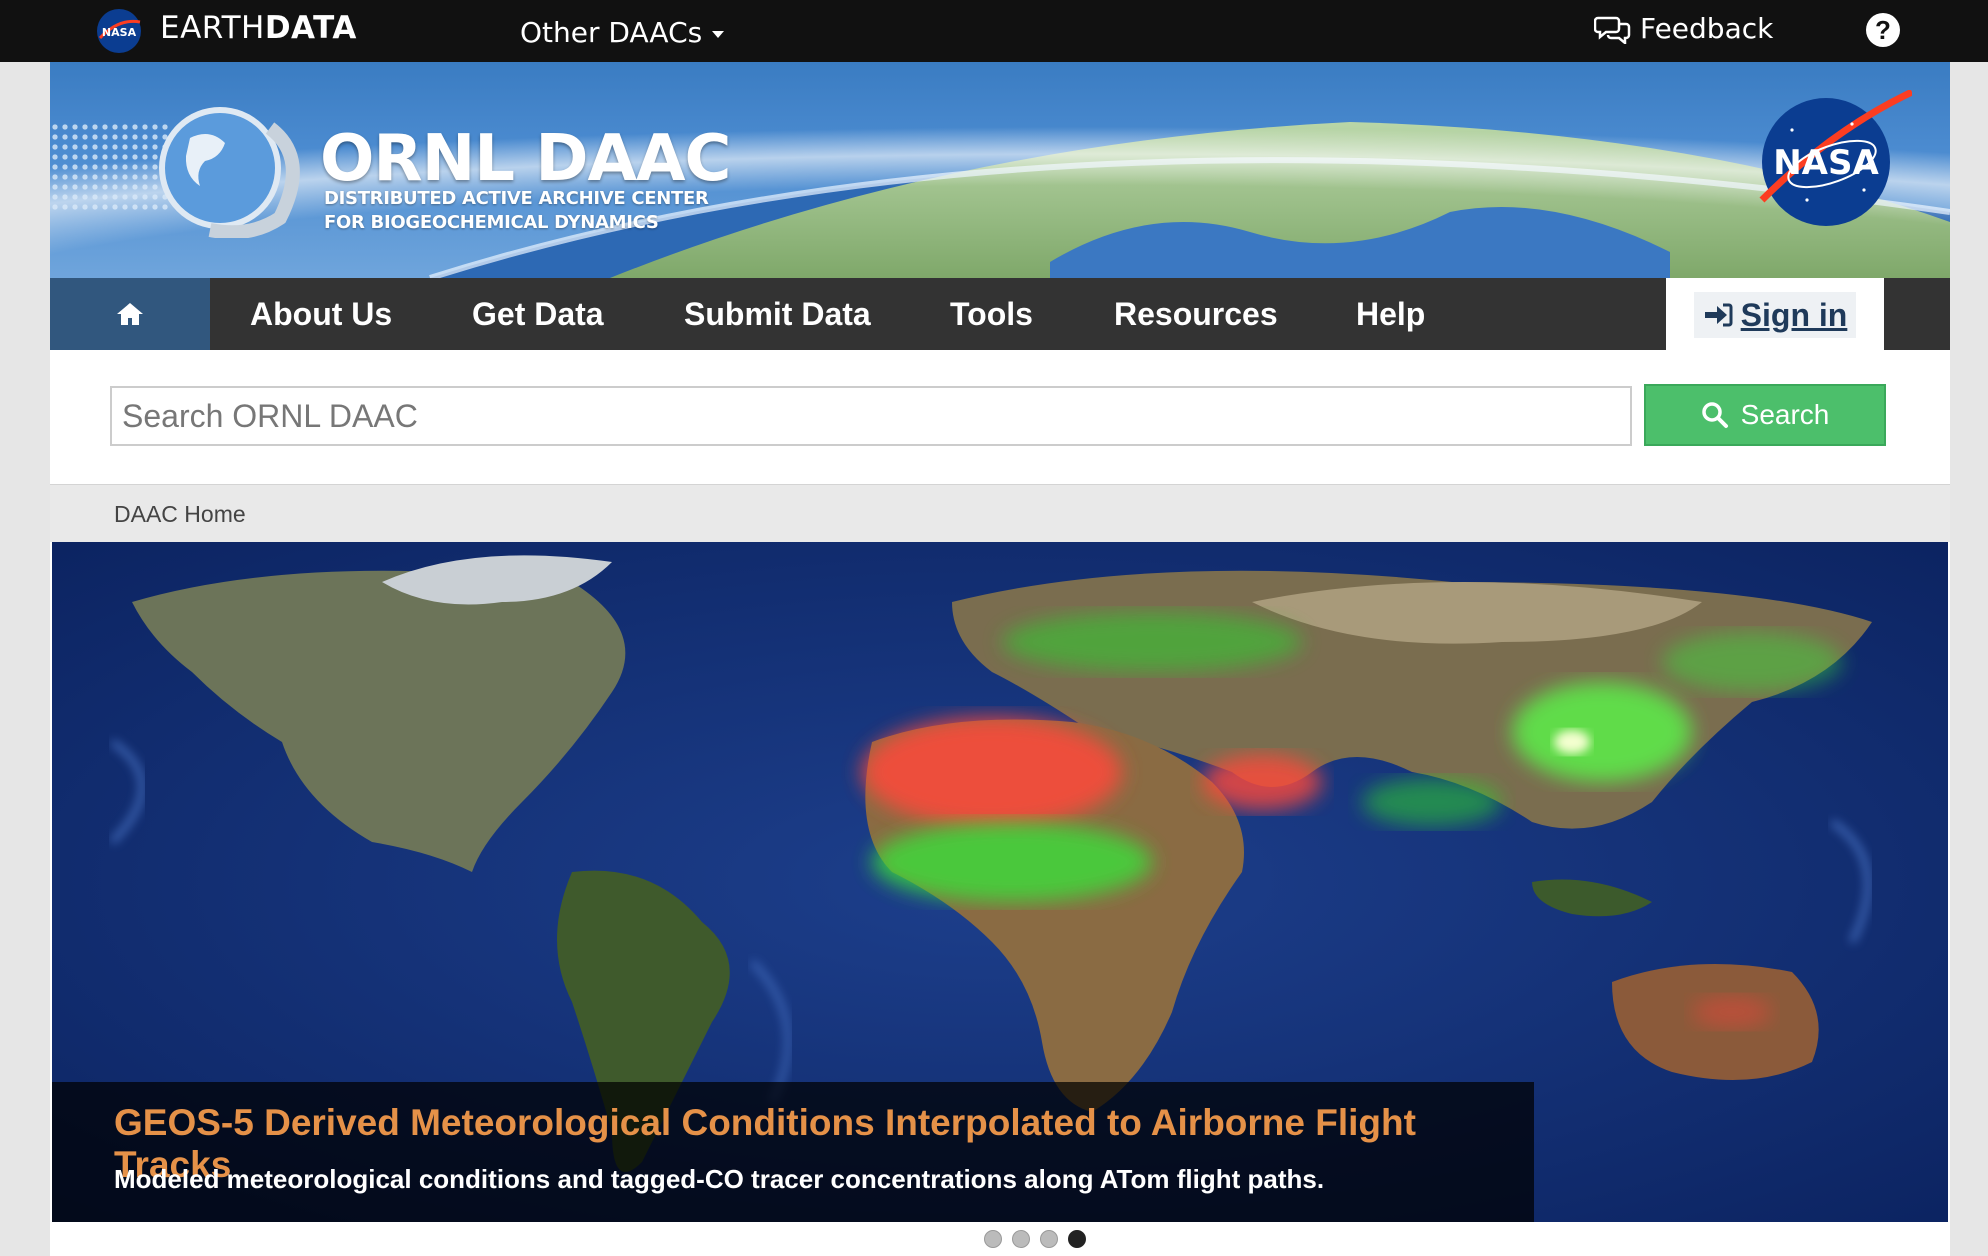 This screenshot has width=1988, height=1256. I want to click on nasa-meatball-icon: NASA, so click(119, 31).